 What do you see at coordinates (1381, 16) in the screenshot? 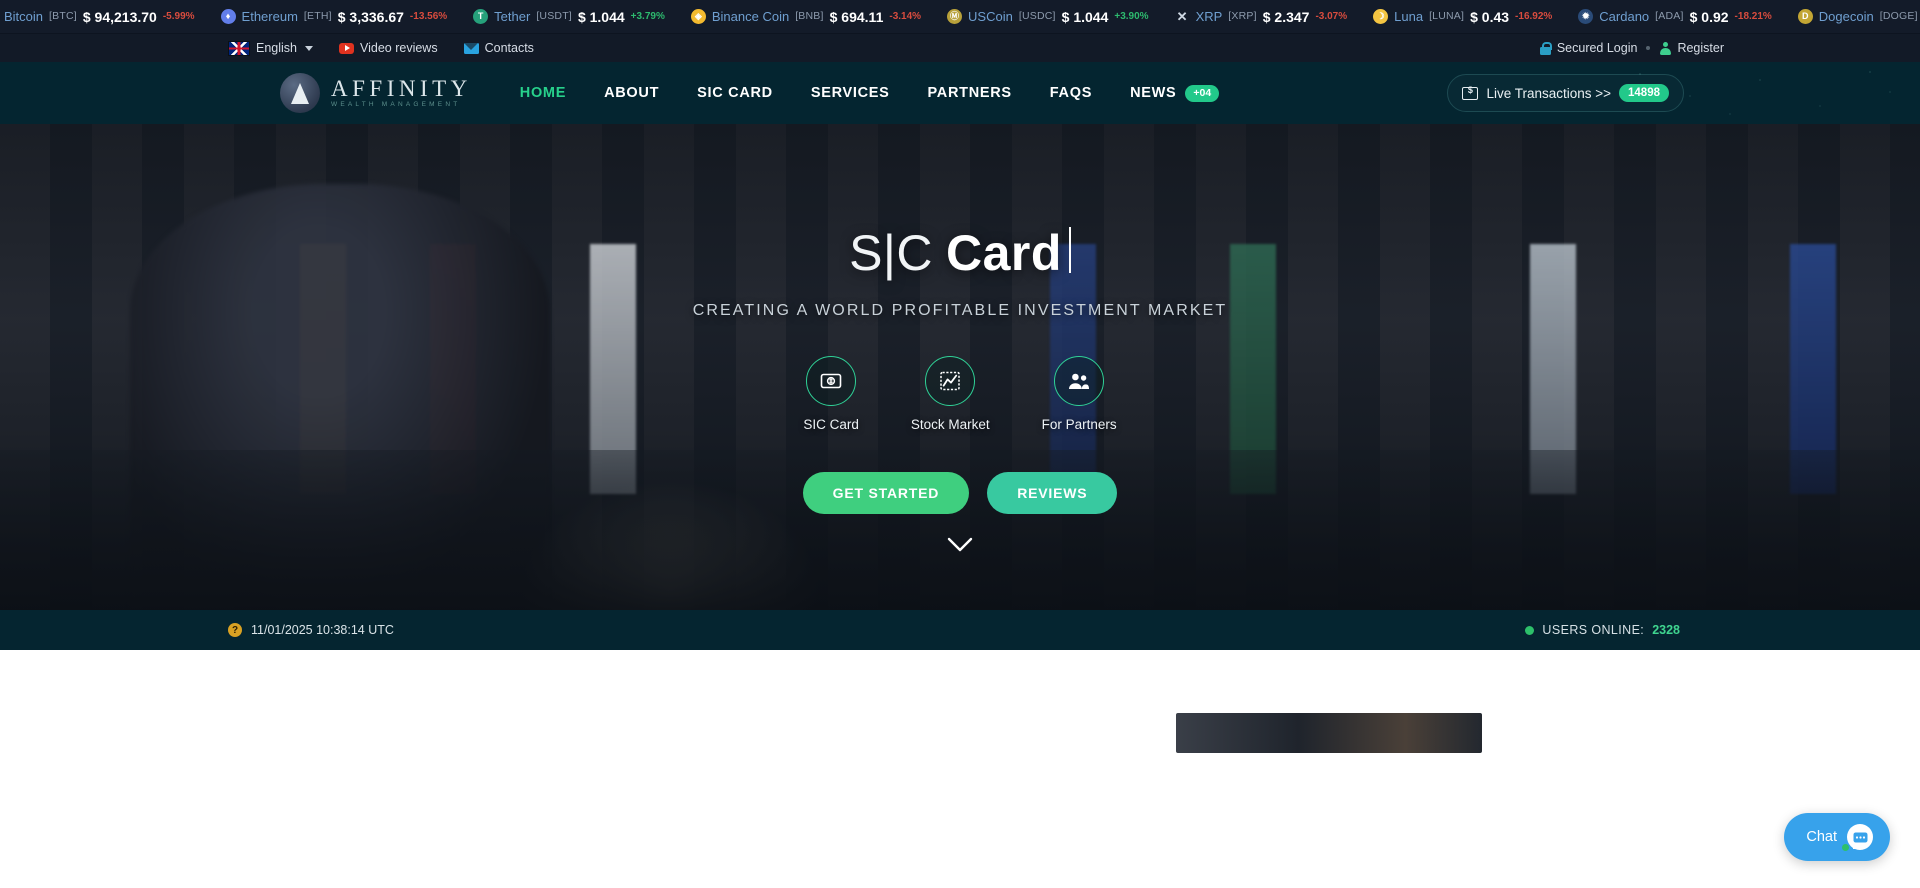
I see `luna-icon: ☽` at bounding box center [1381, 16].